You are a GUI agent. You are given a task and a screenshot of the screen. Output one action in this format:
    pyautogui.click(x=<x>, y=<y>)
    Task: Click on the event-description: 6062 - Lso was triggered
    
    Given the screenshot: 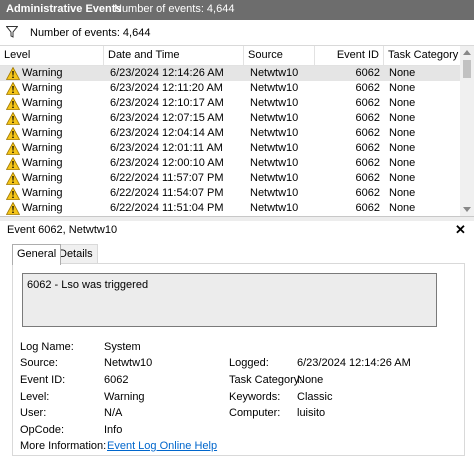 What is the action you would take?
    pyautogui.click(x=229, y=300)
    